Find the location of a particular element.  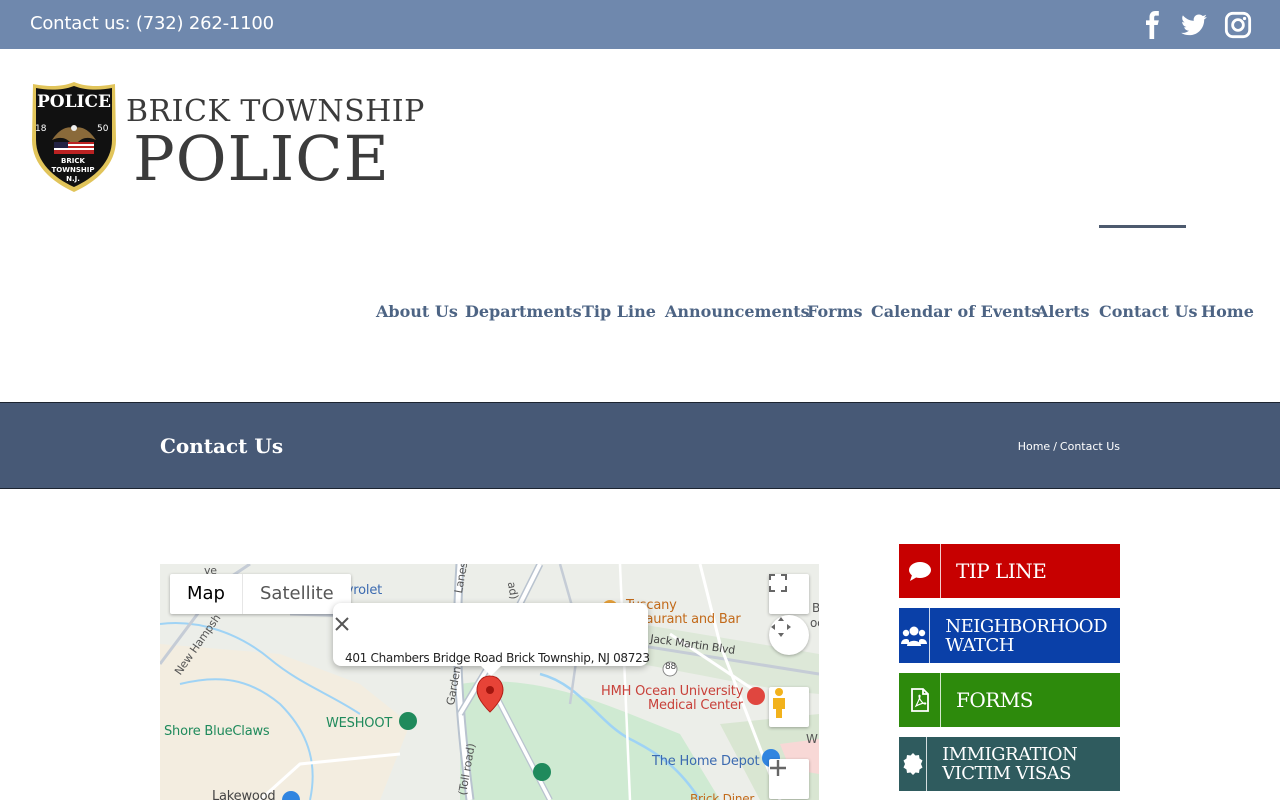

map-label-edge-w: W is located at coordinates (812, 739).